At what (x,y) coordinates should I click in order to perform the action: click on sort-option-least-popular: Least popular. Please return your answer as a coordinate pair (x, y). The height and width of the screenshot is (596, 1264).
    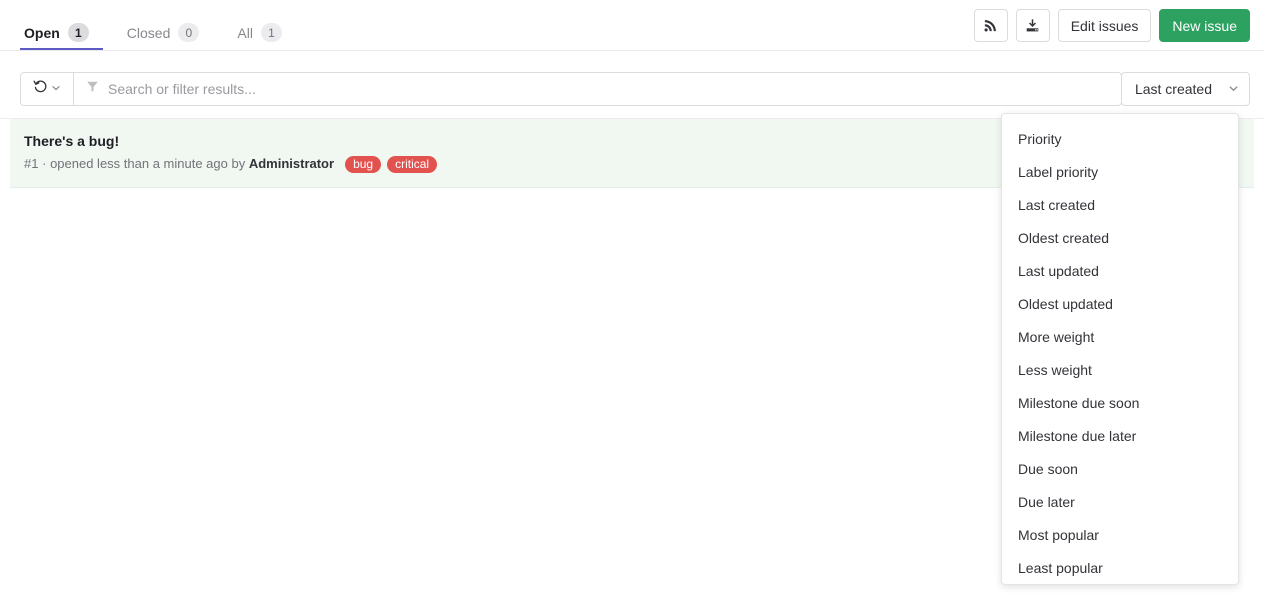
    Looking at the image, I should click on (1120, 567).